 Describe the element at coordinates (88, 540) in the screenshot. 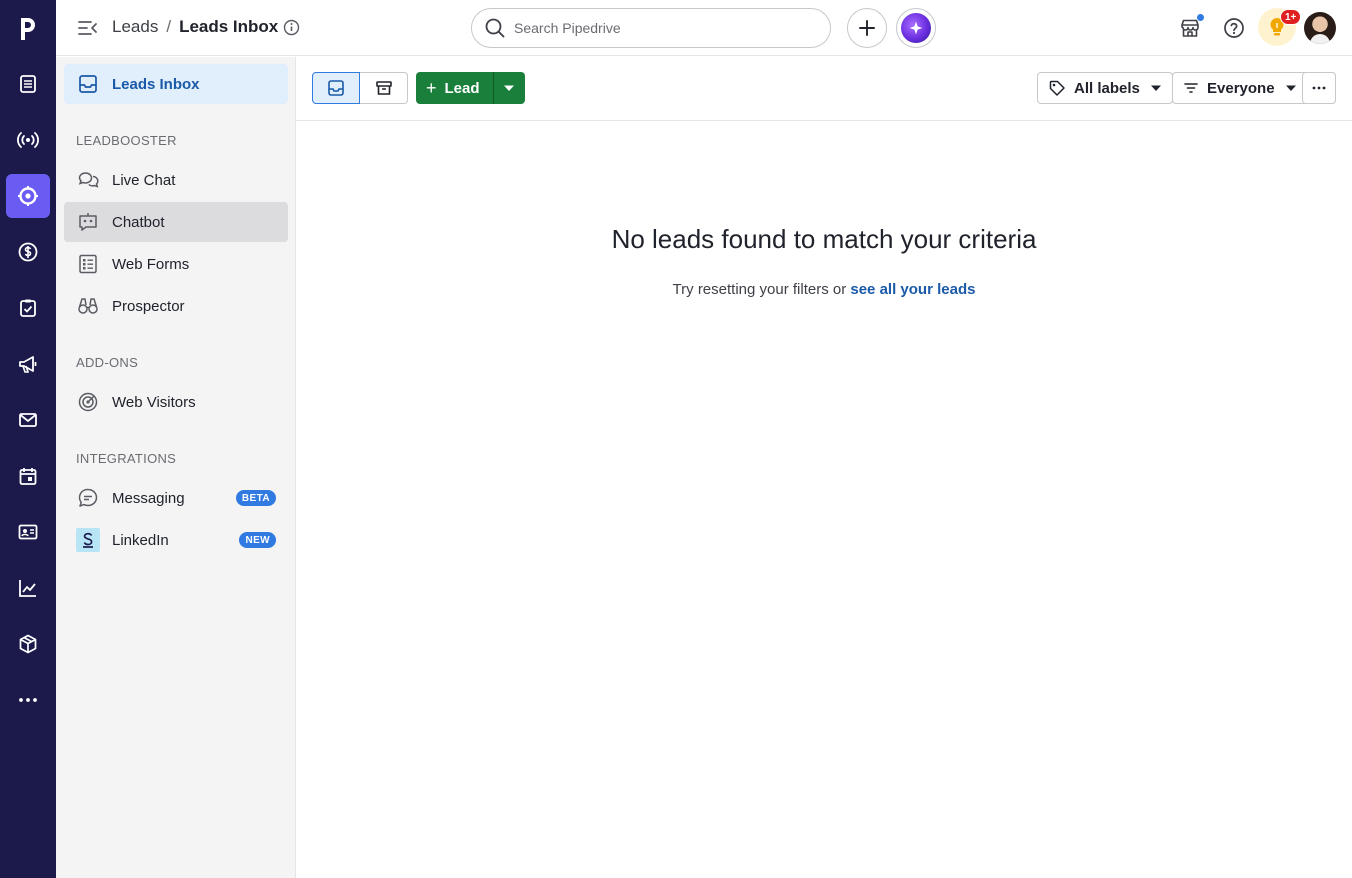

I see `linkedin-integration-icon` at that location.